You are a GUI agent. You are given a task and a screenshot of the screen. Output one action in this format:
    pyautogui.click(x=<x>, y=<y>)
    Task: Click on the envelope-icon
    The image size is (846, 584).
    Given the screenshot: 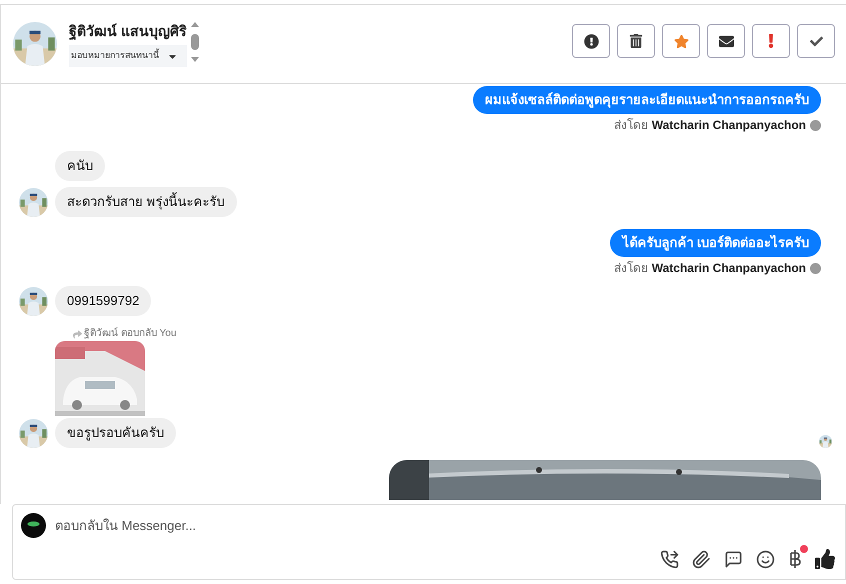 What is the action you would take?
    pyautogui.click(x=726, y=41)
    